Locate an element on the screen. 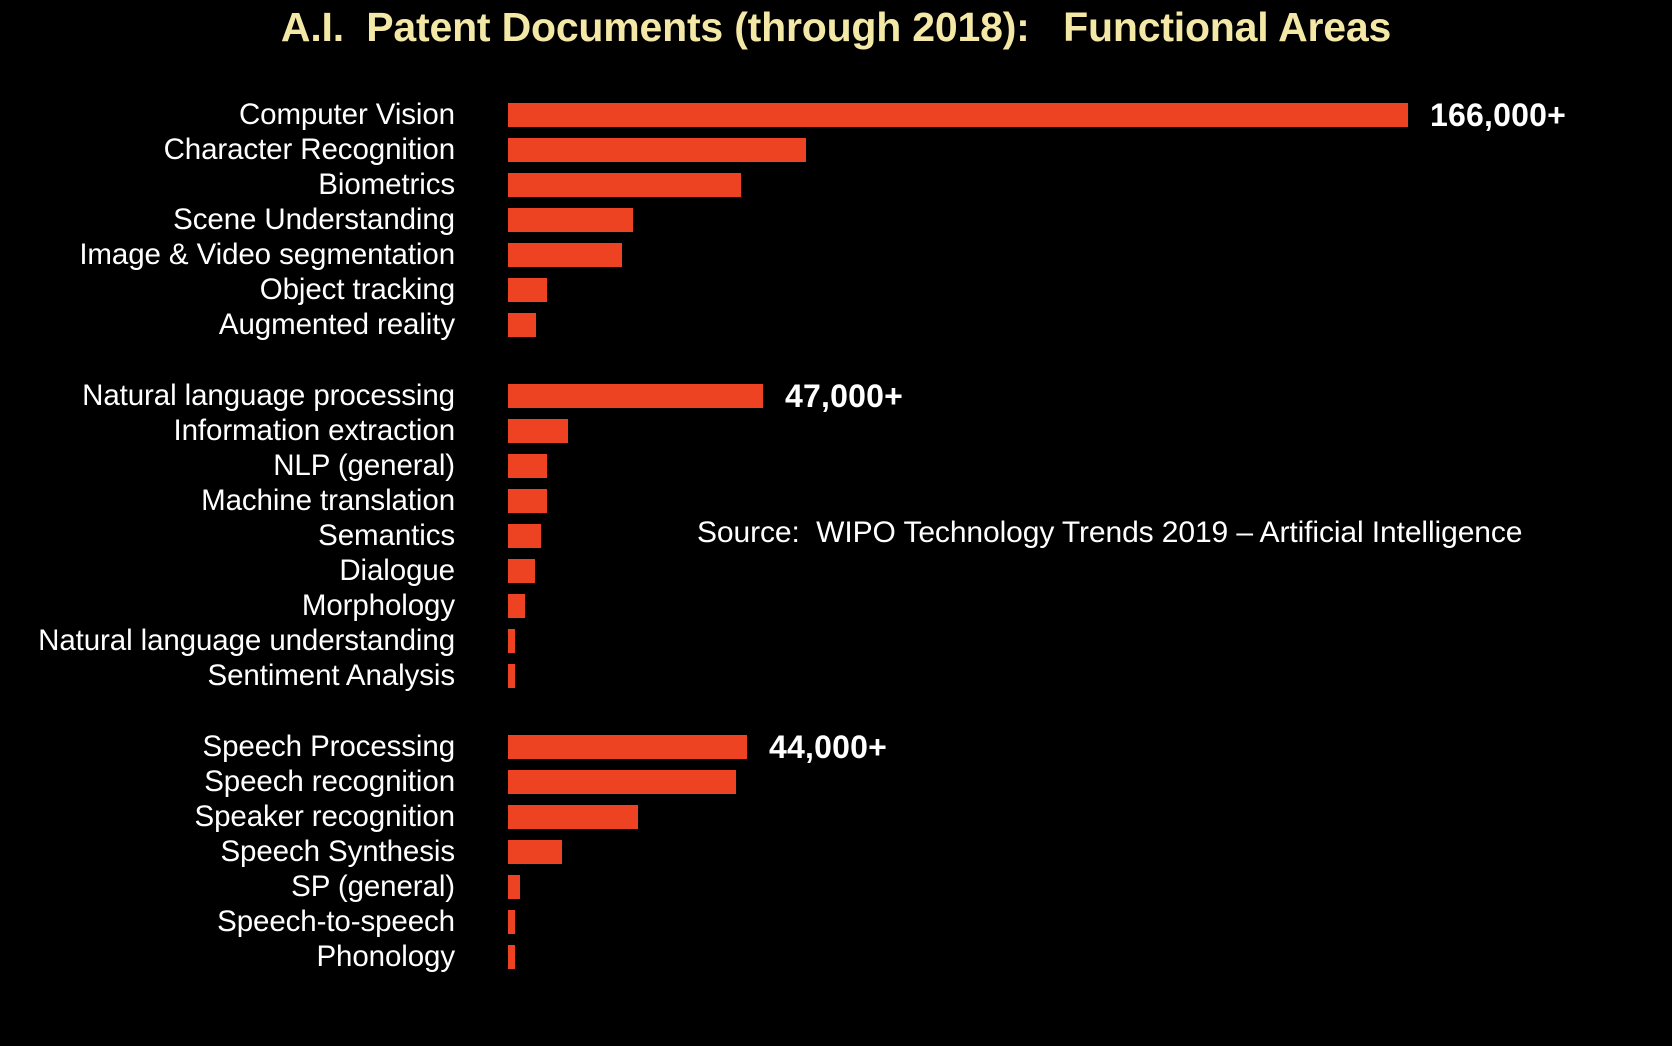 The image size is (1672, 1046). bar-value-label: 166,000+ is located at coordinates (1498, 115).